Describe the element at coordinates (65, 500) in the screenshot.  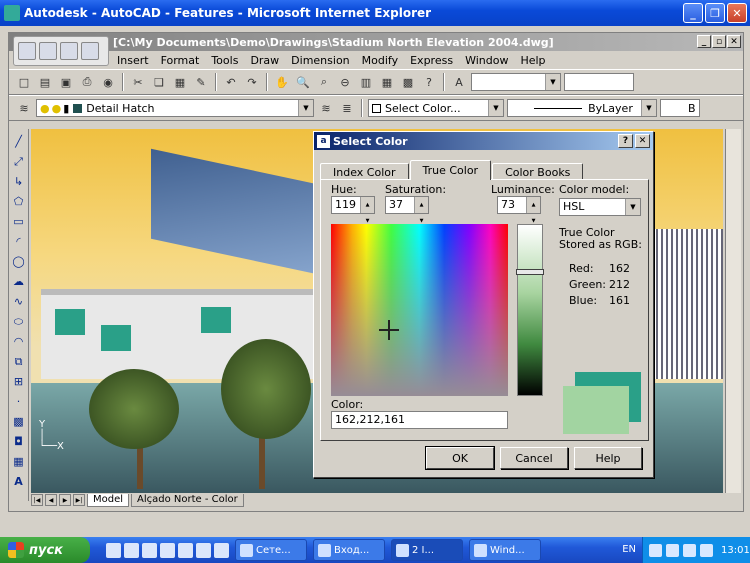
I see `next-tab-icon: ▶` at that location.